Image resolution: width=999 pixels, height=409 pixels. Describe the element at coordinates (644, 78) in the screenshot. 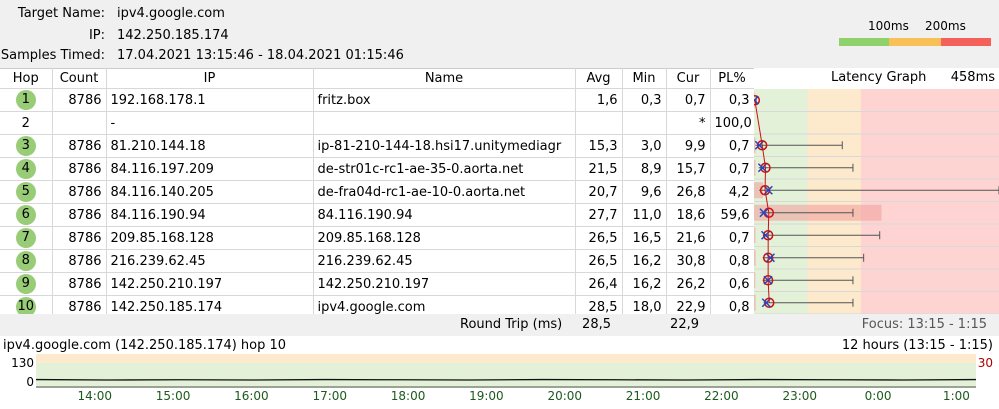

I see `col-min: Min` at that location.